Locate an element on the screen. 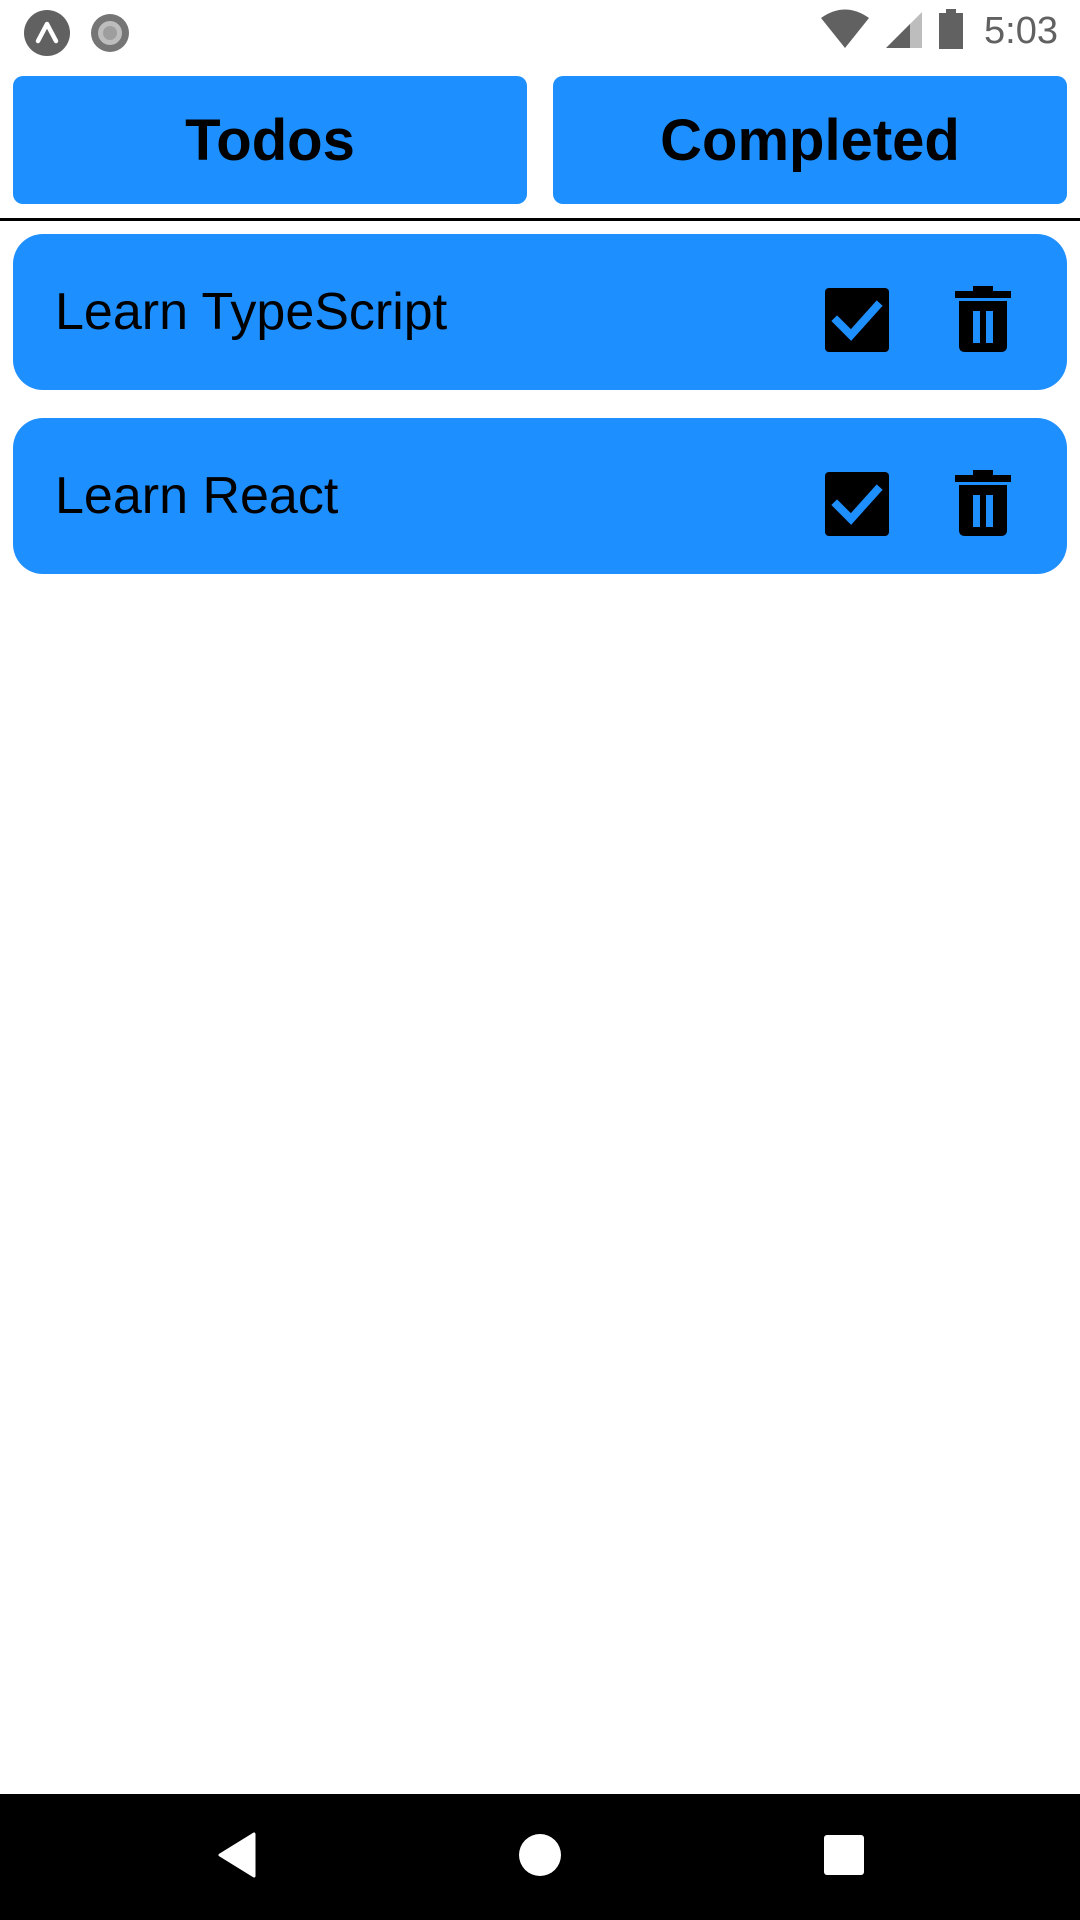 The image size is (1080, 1920). tab-bar: Todos Completed is located at coordinates (540, 140).